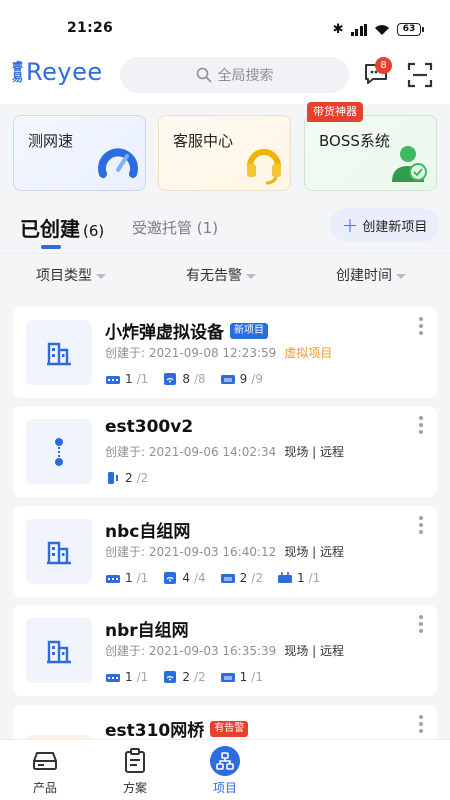 The height and width of the screenshot is (800, 450). What do you see at coordinates (241, 379) in the screenshot?
I see `stat-switch: 9/9` at bounding box center [241, 379].